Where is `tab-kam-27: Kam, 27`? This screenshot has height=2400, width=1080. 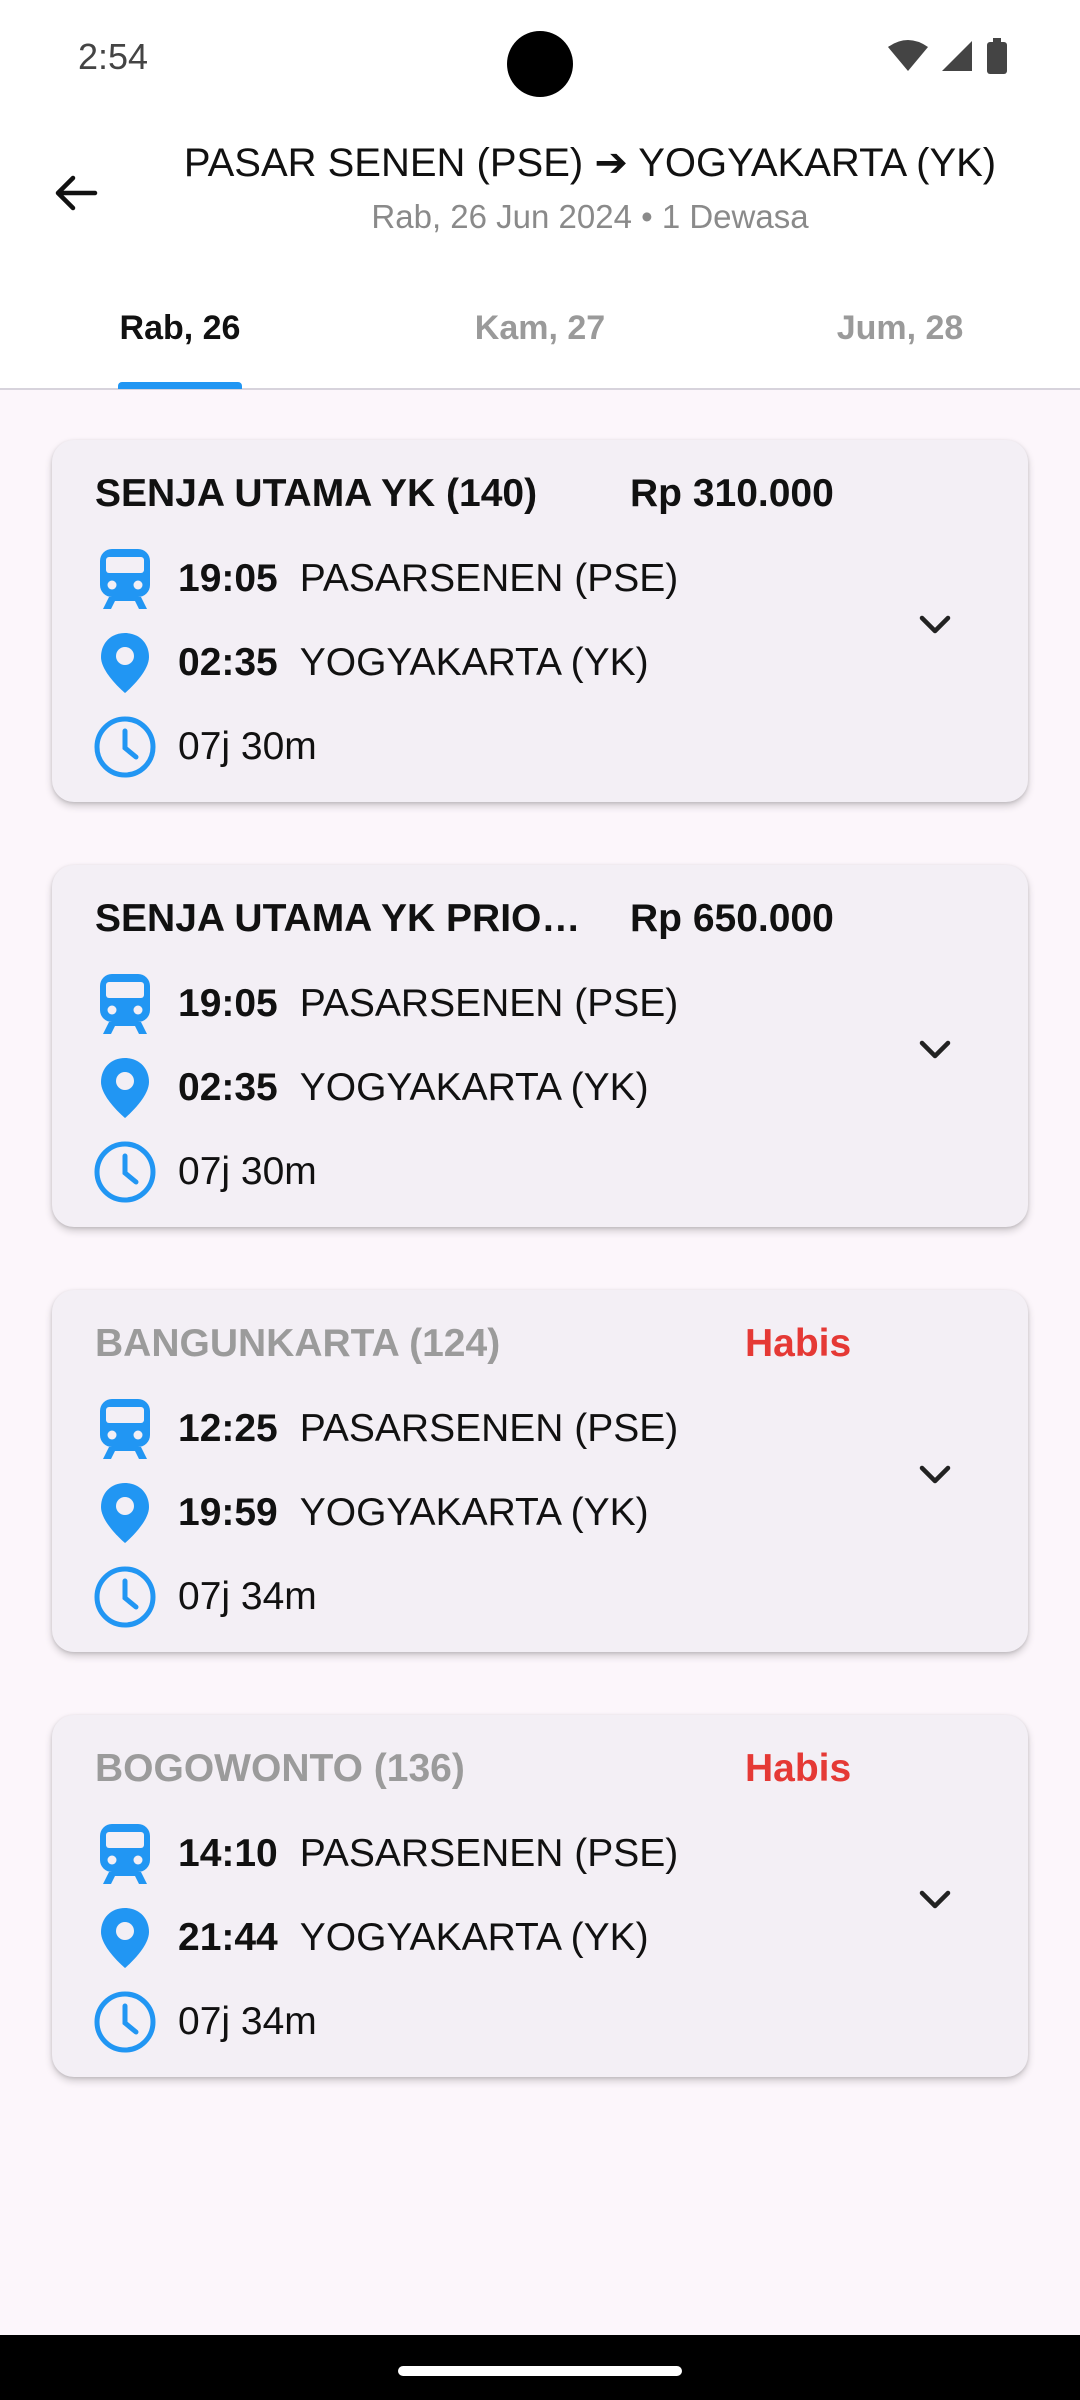
tab-kam-27: Kam, 27 is located at coordinates (540, 328).